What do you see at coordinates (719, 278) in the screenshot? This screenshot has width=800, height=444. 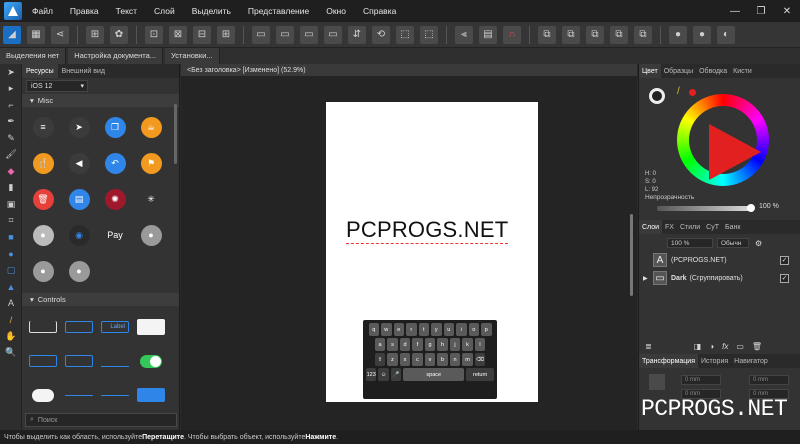 I see `layer-row: ▶ ▭ Dark (Сгруппировать) ✓` at bounding box center [719, 278].